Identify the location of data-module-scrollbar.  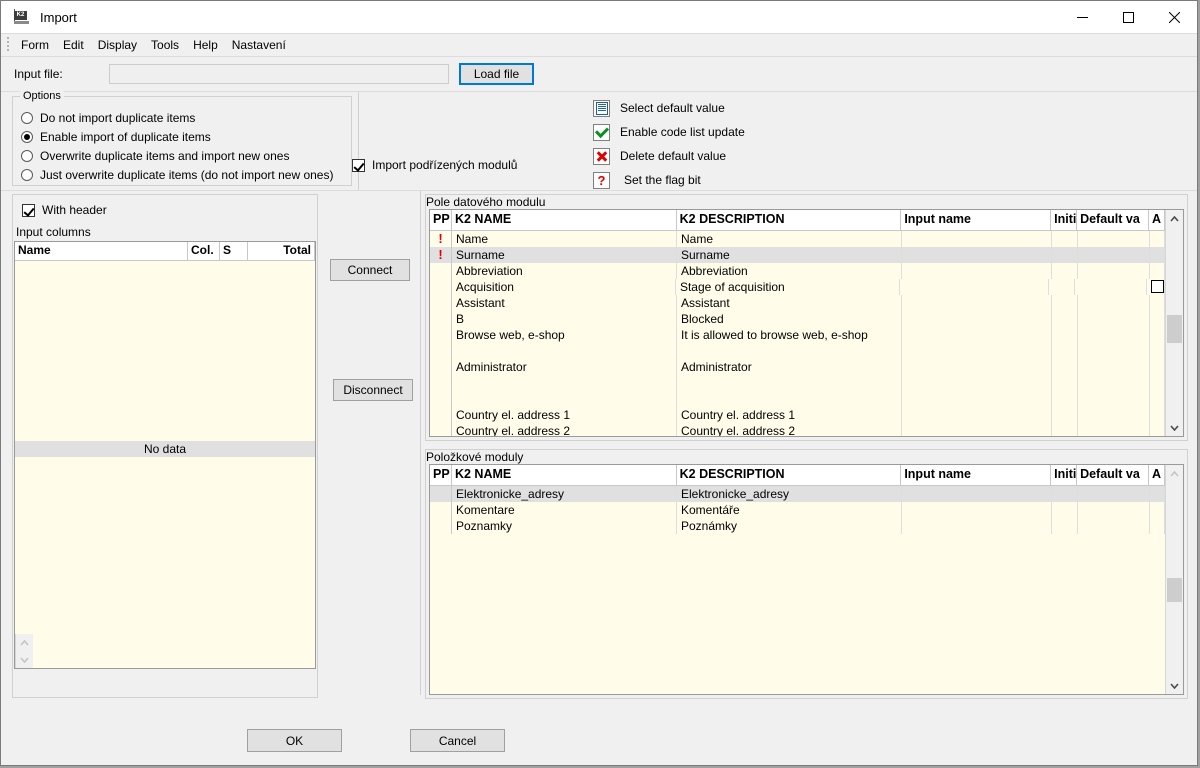
(1174, 323).